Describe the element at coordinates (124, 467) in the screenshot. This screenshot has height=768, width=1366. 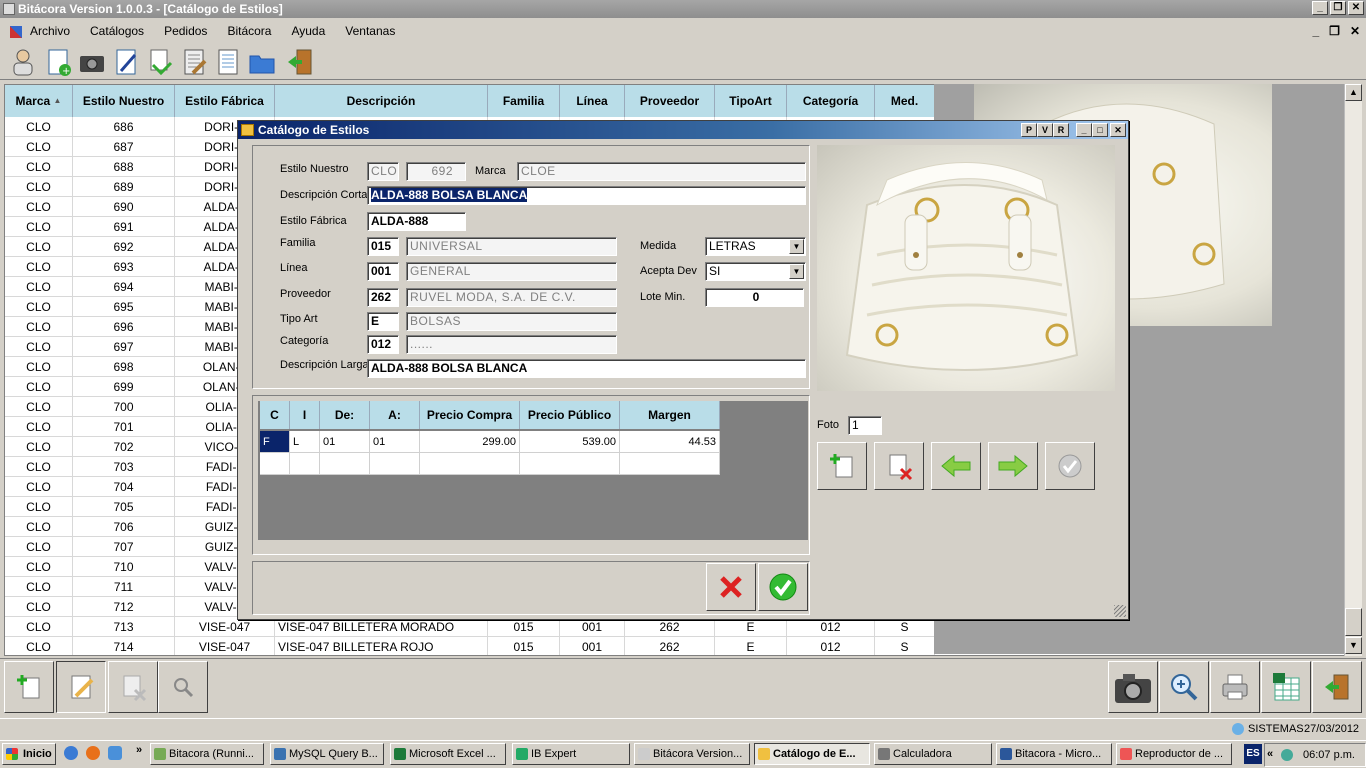
I see `table-cell: 703` at that location.